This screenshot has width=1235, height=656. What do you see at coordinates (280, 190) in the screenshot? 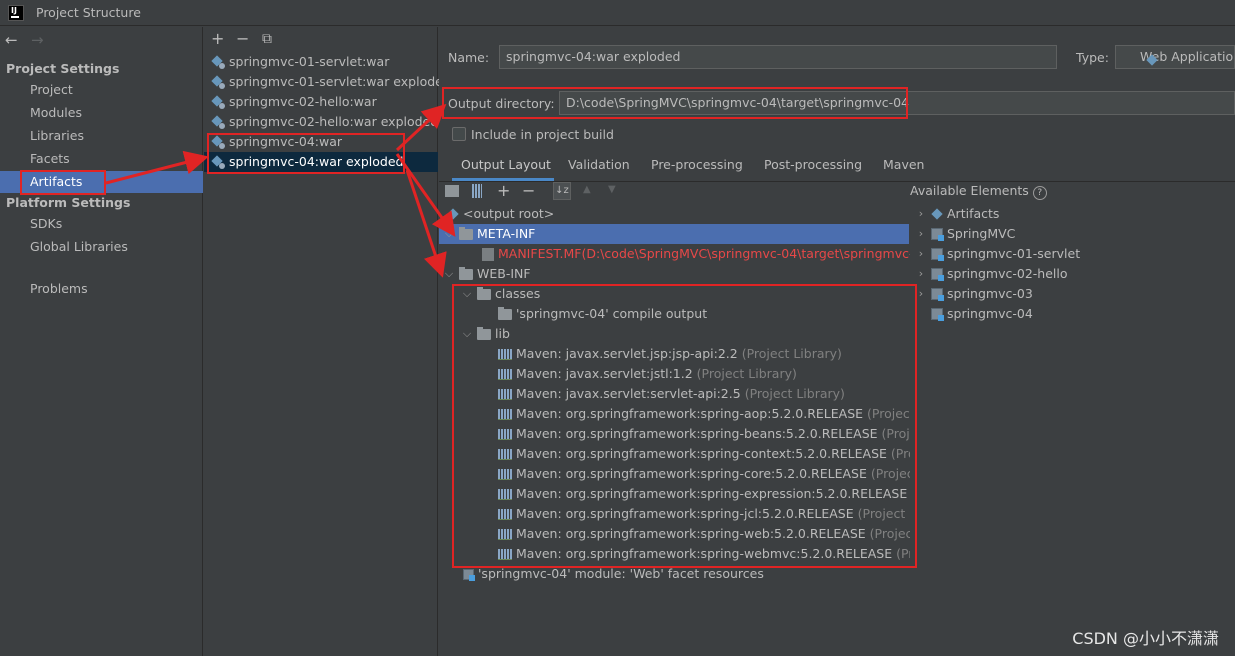
I see `annotation-arrows` at bounding box center [280, 190].